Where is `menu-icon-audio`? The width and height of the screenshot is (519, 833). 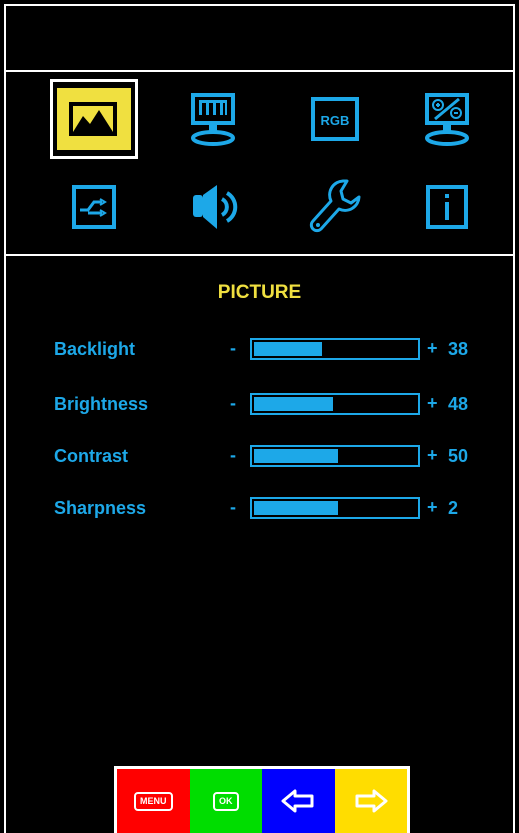 menu-icon-audio is located at coordinates (213, 207).